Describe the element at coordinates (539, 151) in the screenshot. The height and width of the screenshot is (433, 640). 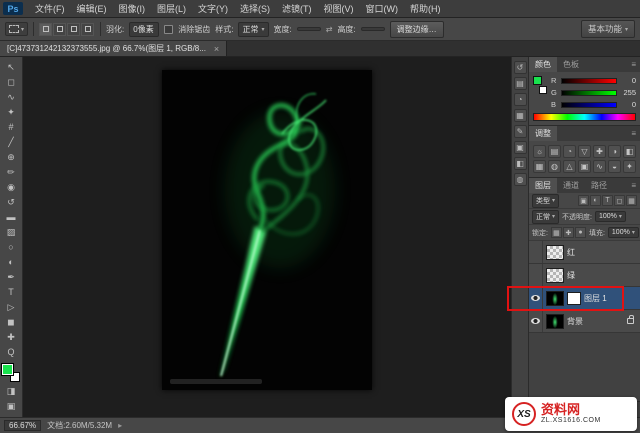
I see `adjustment-icon: ☼` at that location.